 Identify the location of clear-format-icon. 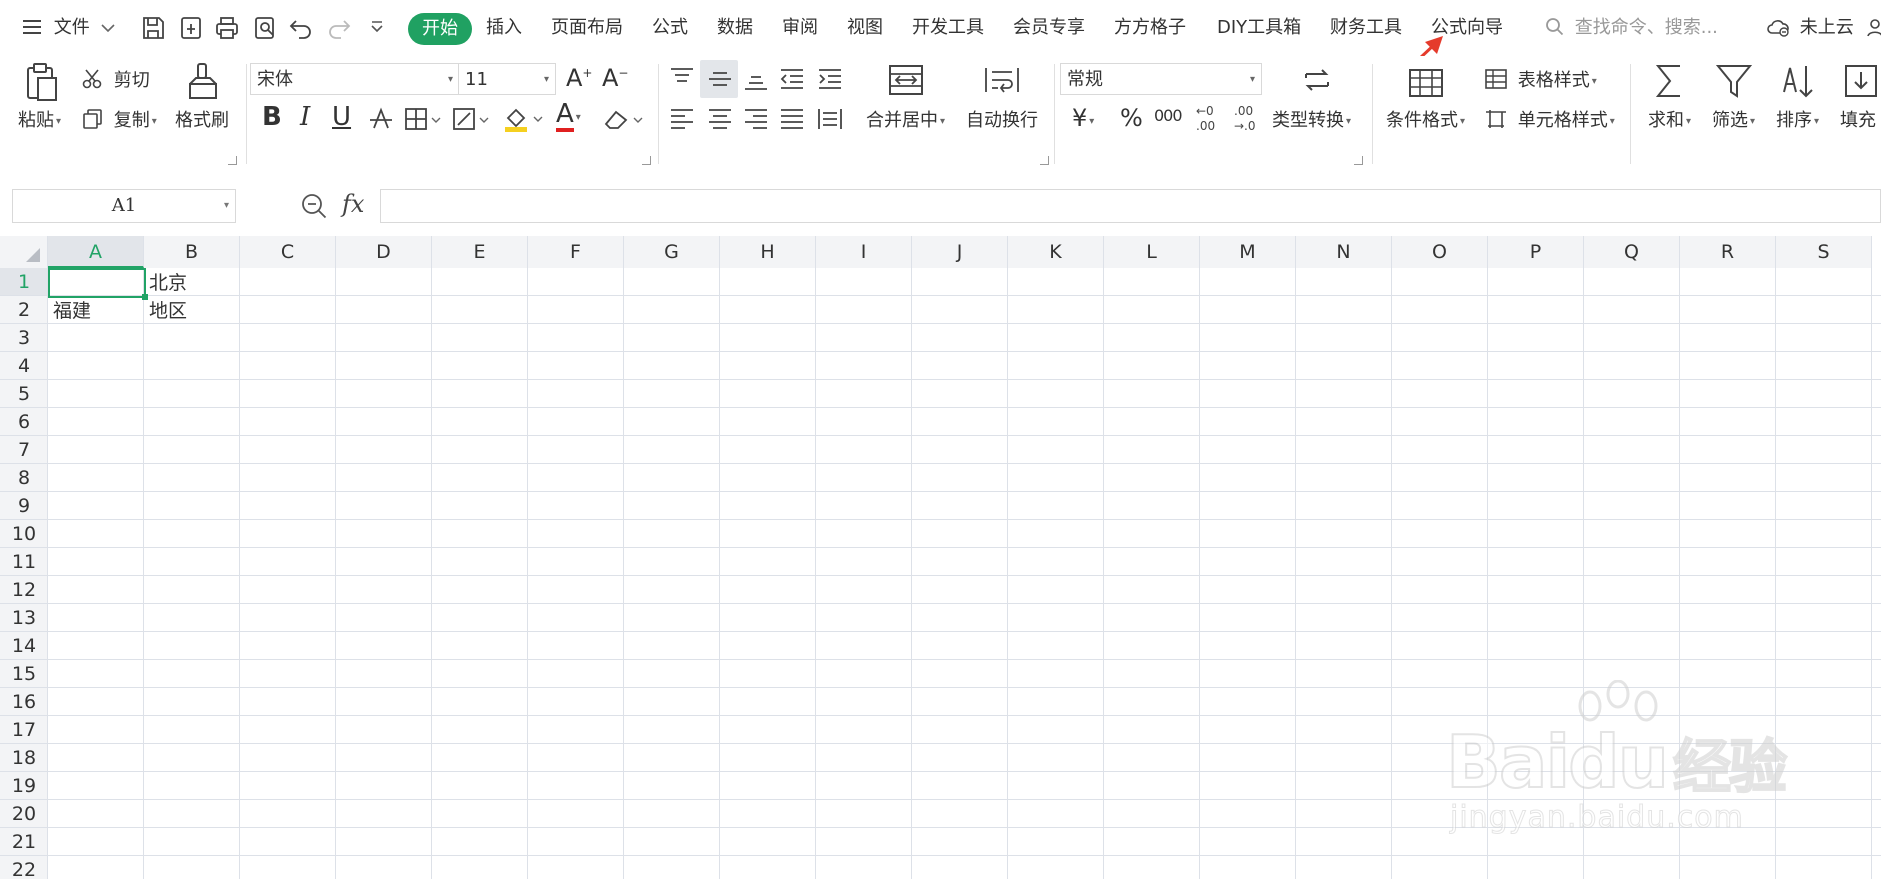
(624, 119).